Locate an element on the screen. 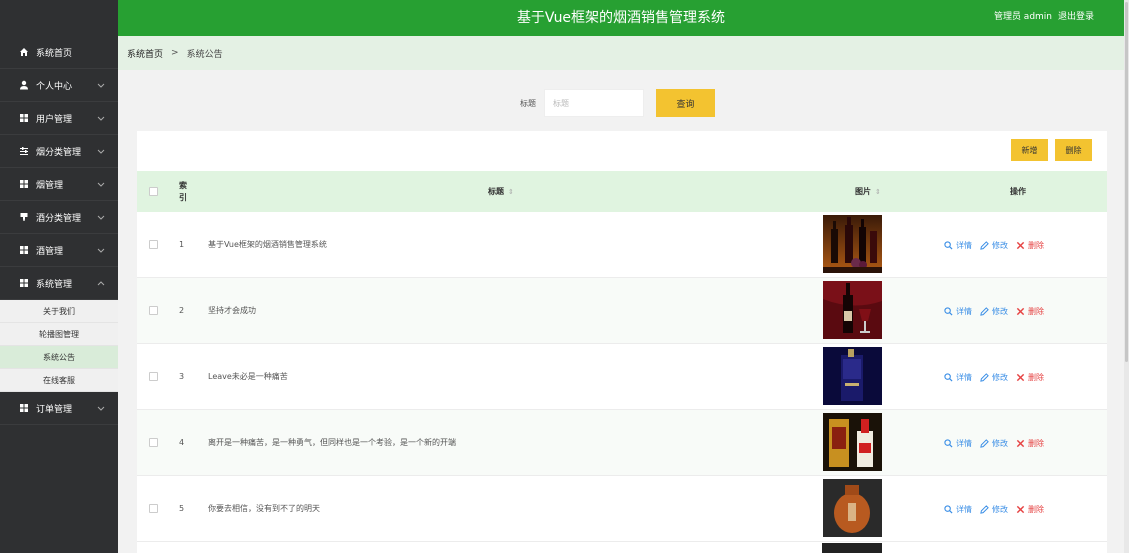 Image resolution: width=1129 pixels, height=553 pixels. sidebar-item-label: 酒分类管理 is located at coordinates (59, 218).